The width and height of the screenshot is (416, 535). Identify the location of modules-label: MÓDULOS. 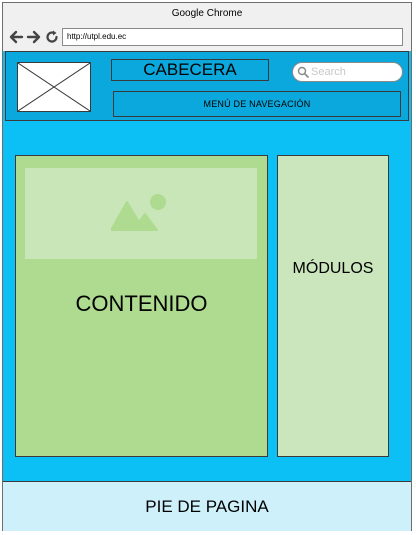
(333, 268).